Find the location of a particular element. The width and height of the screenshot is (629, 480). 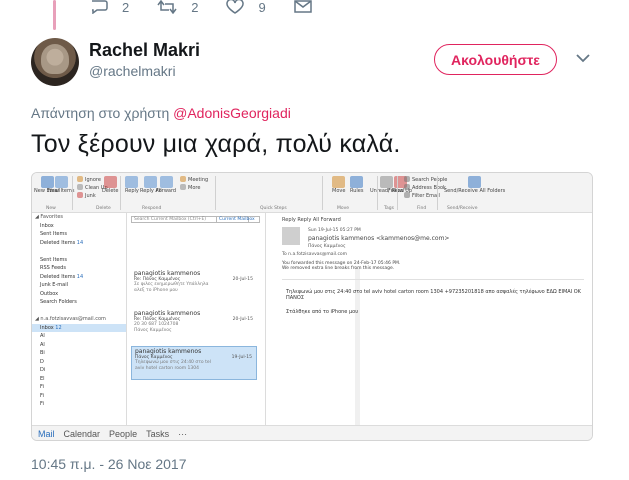

ribbon-button: Send/Receive All Folders is located at coordinates (474, 185).